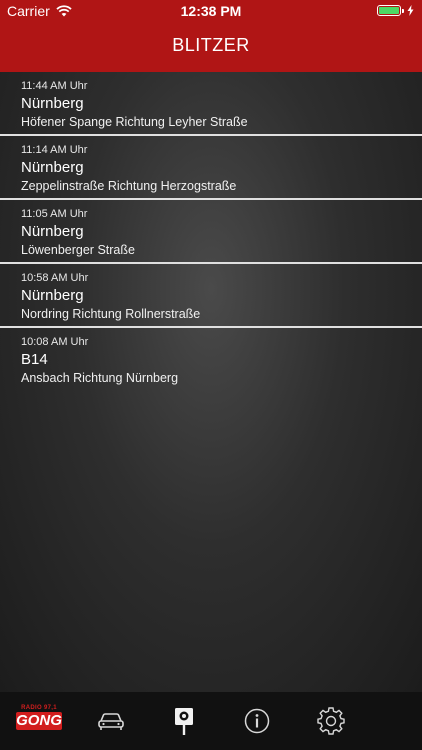 This screenshot has height=750, width=422. I want to click on item-street: Zeppelinstraße Richtung Herzogstraße, so click(129, 186).